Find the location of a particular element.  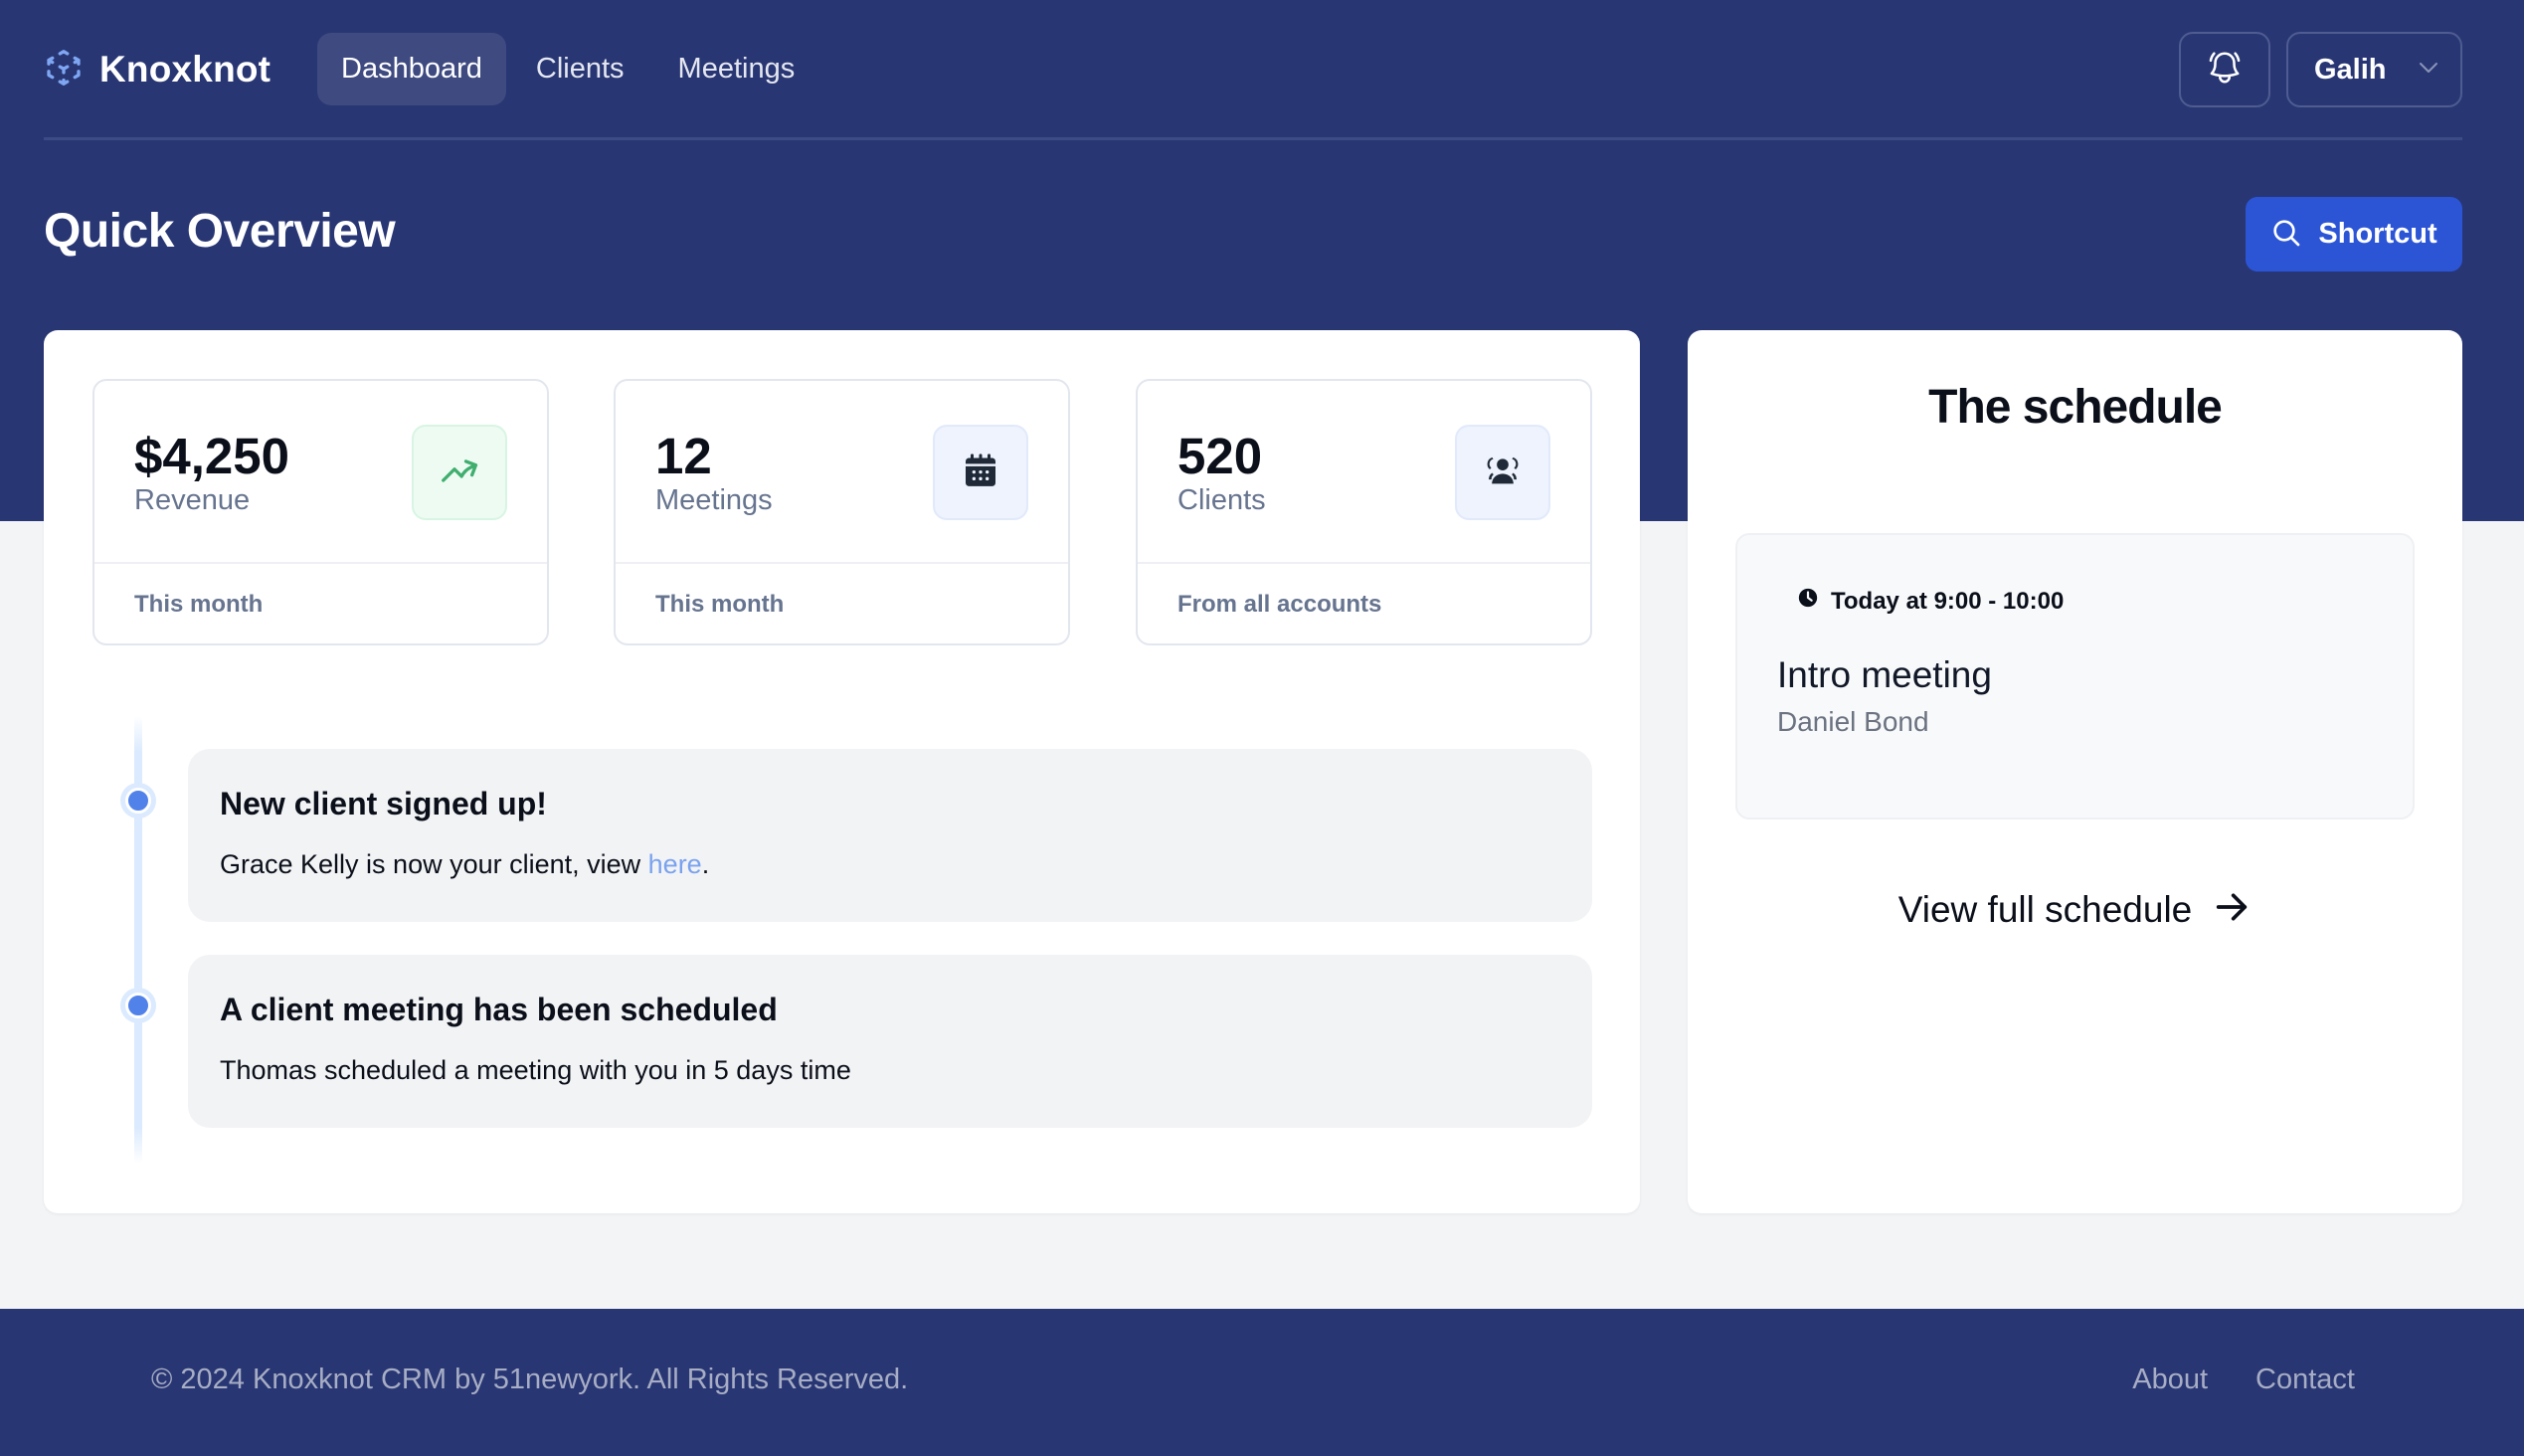

user-menu-button: Galih is located at coordinates (2374, 69).